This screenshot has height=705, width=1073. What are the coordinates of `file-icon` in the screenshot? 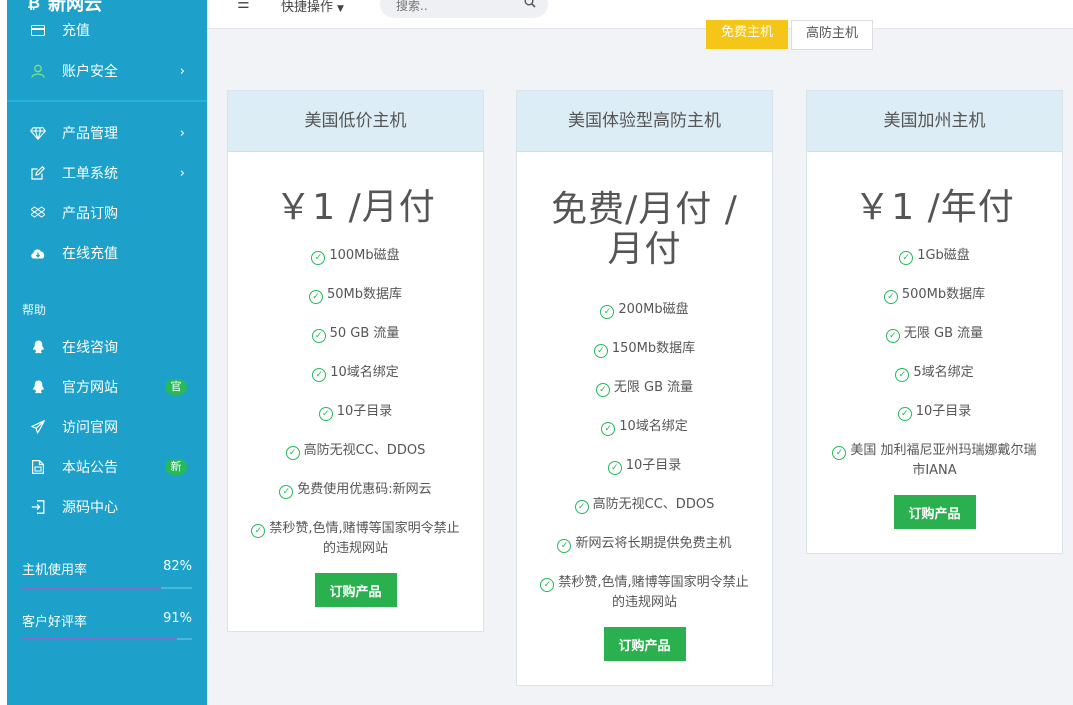 It's located at (38, 467).